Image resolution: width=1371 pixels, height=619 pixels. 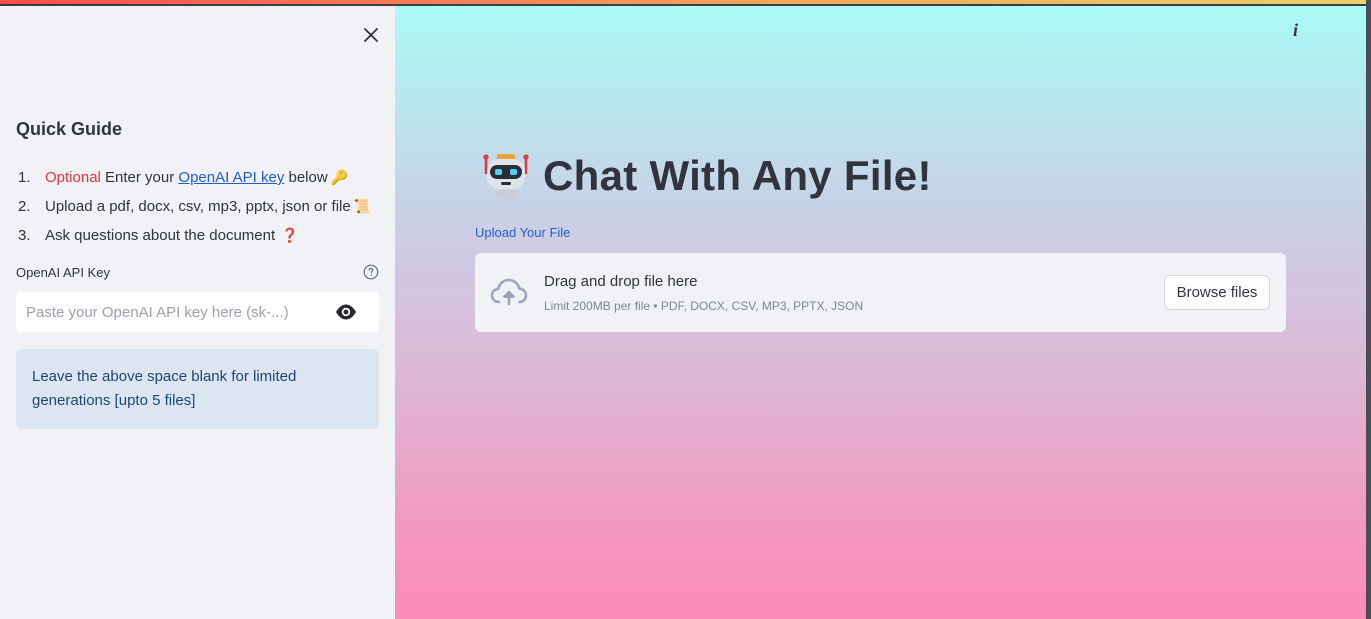 I want to click on step-text: Enter your, so click(x=139, y=177).